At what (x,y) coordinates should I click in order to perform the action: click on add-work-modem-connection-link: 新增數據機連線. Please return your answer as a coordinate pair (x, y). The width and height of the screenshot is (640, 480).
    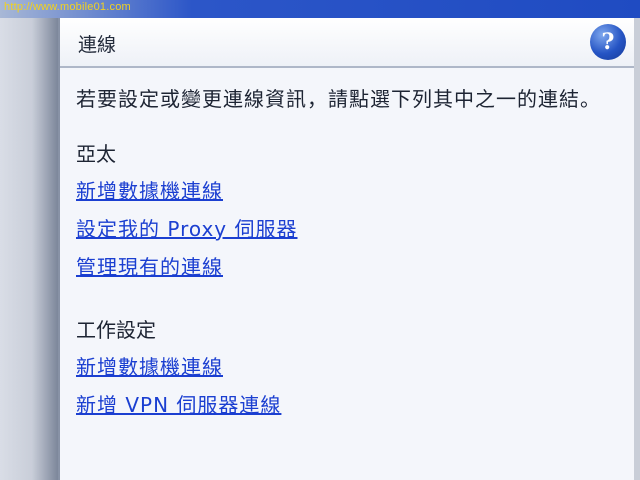
    Looking at the image, I should click on (346, 367).